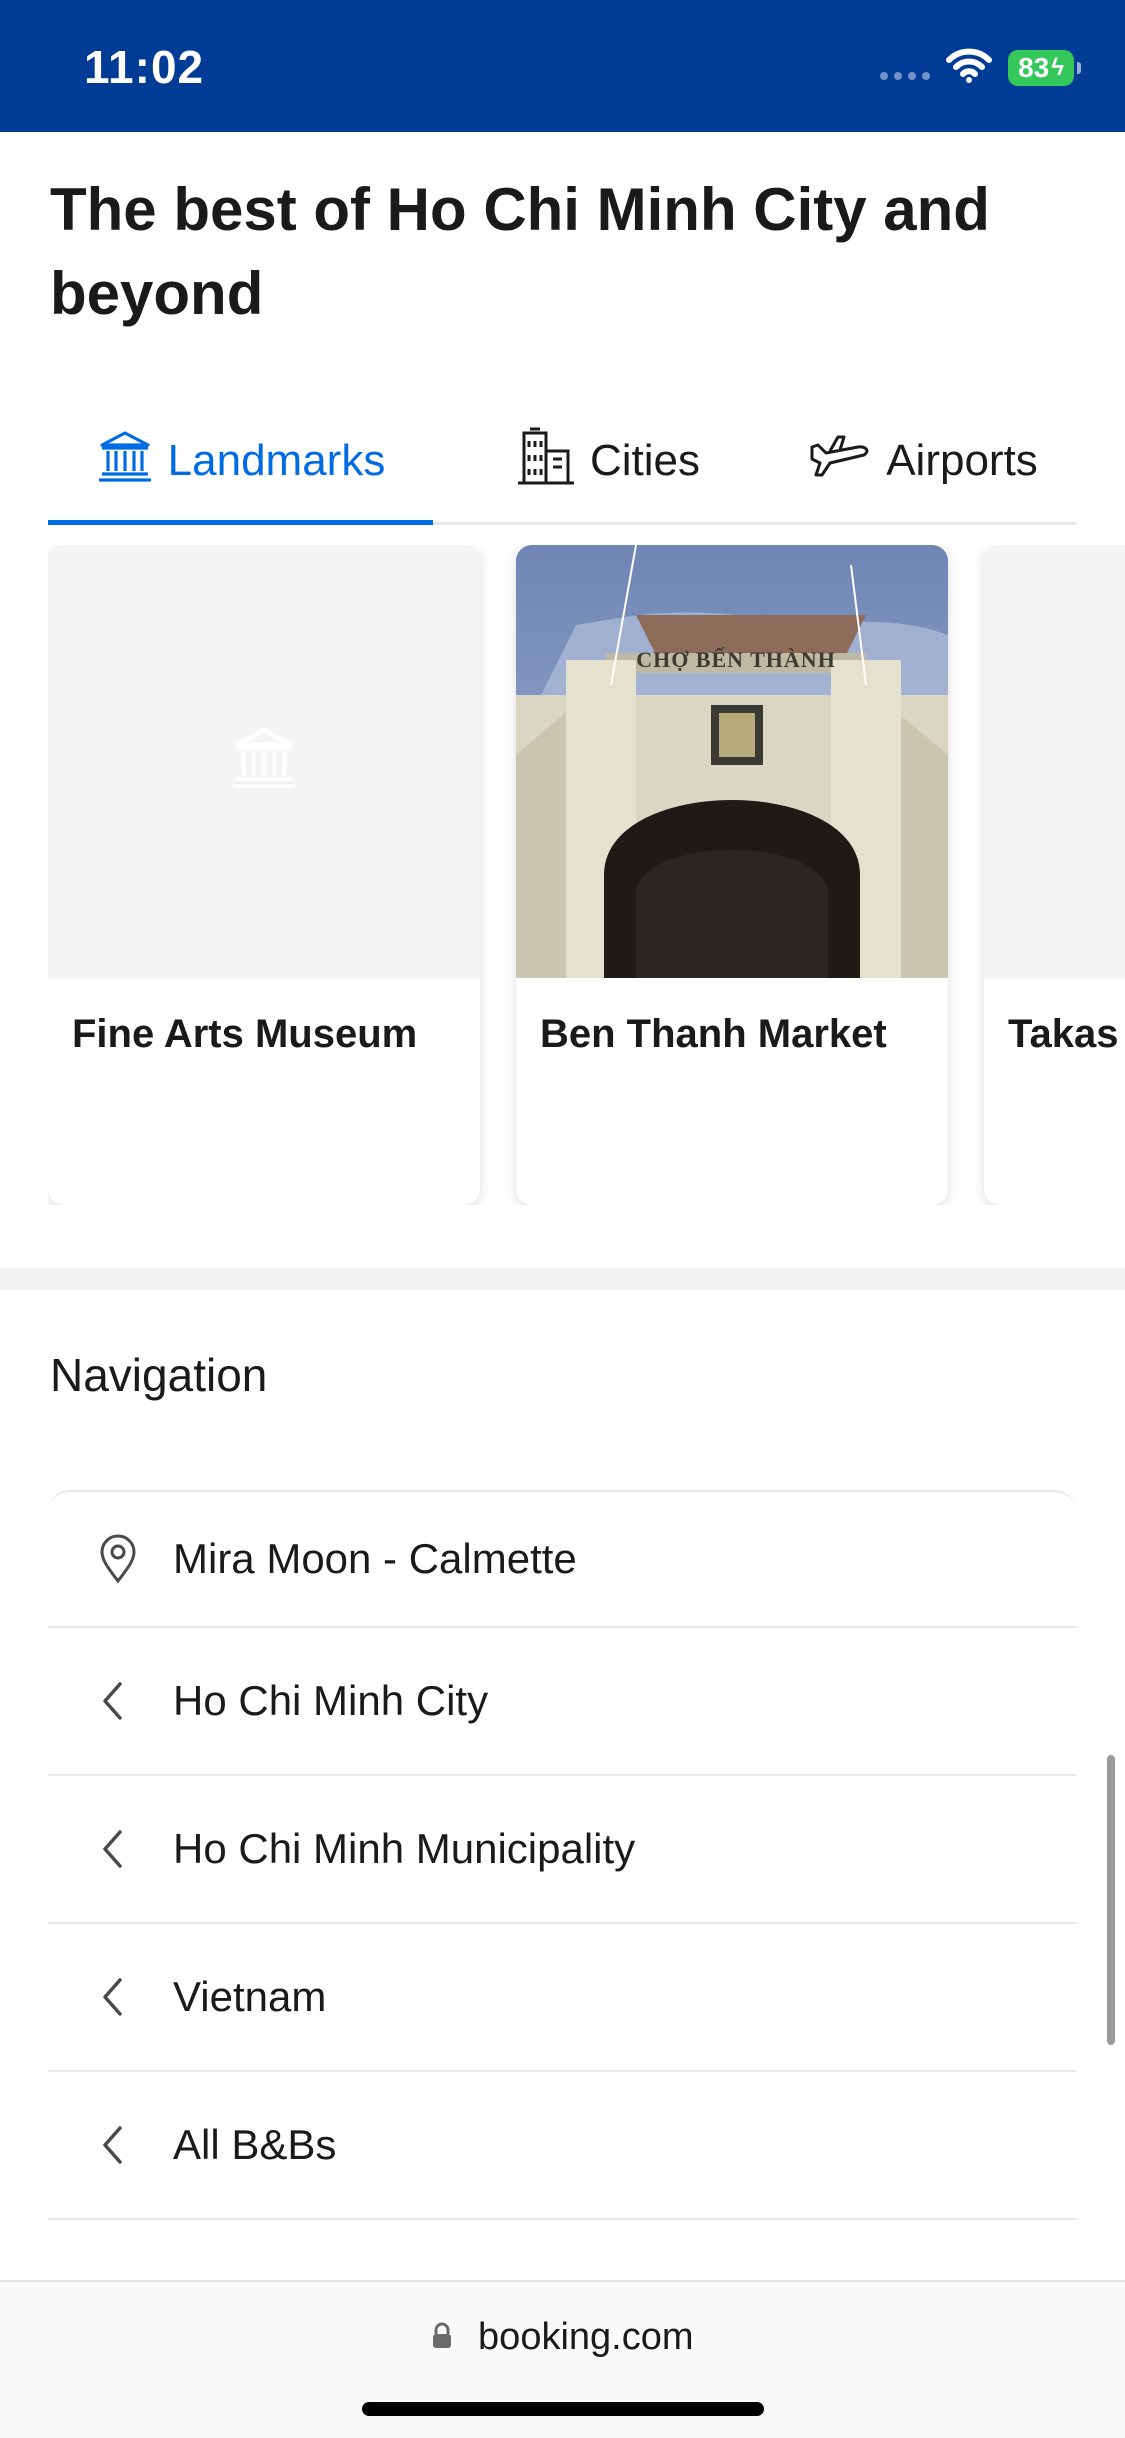 This screenshot has height=2438, width=1125. Describe the element at coordinates (562, 1702) in the screenshot. I see `nav-item-city: Ho Chi Minh City` at that location.